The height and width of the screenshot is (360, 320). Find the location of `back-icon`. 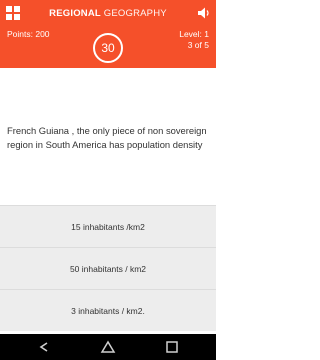

back-icon is located at coordinates (44, 347).